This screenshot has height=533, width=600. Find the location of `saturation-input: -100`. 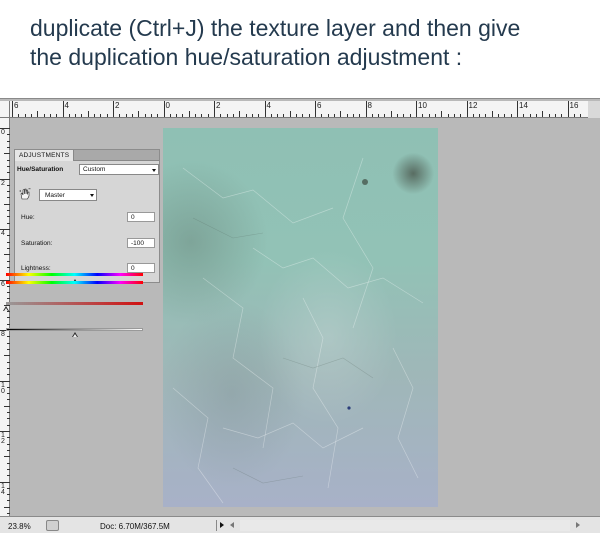

saturation-input: -100 is located at coordinates (141, 243).